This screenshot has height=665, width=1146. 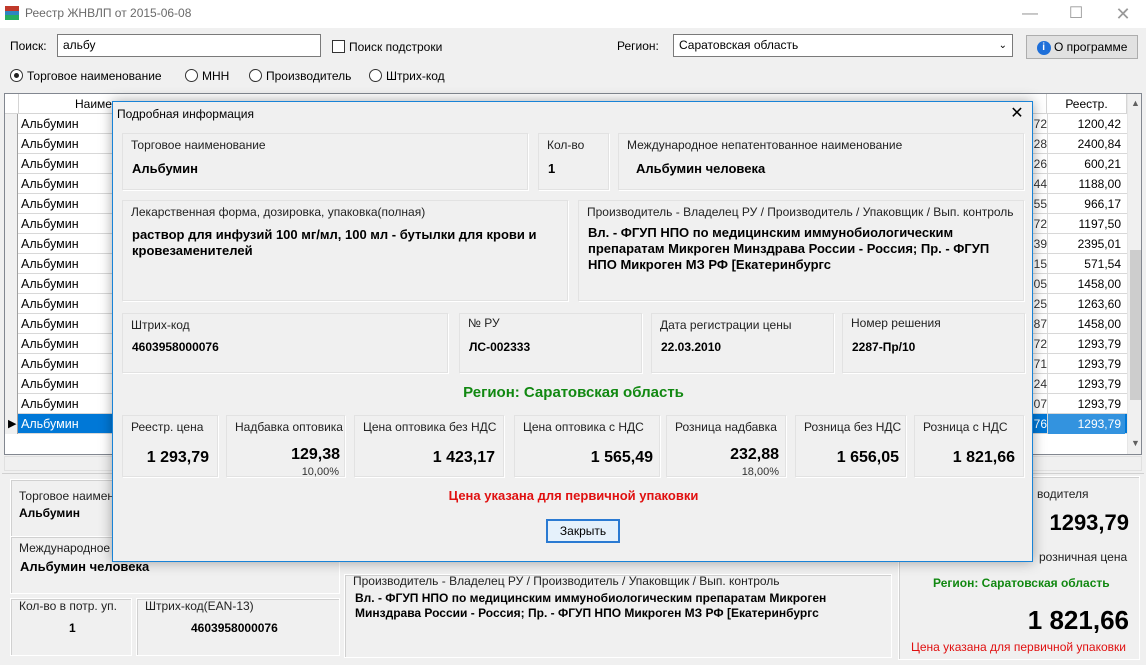 What do you see at coordinates (65, 548) in the screenshot?
I see `bottom-mnn-label: Международное` at bounding box center [65, 548].